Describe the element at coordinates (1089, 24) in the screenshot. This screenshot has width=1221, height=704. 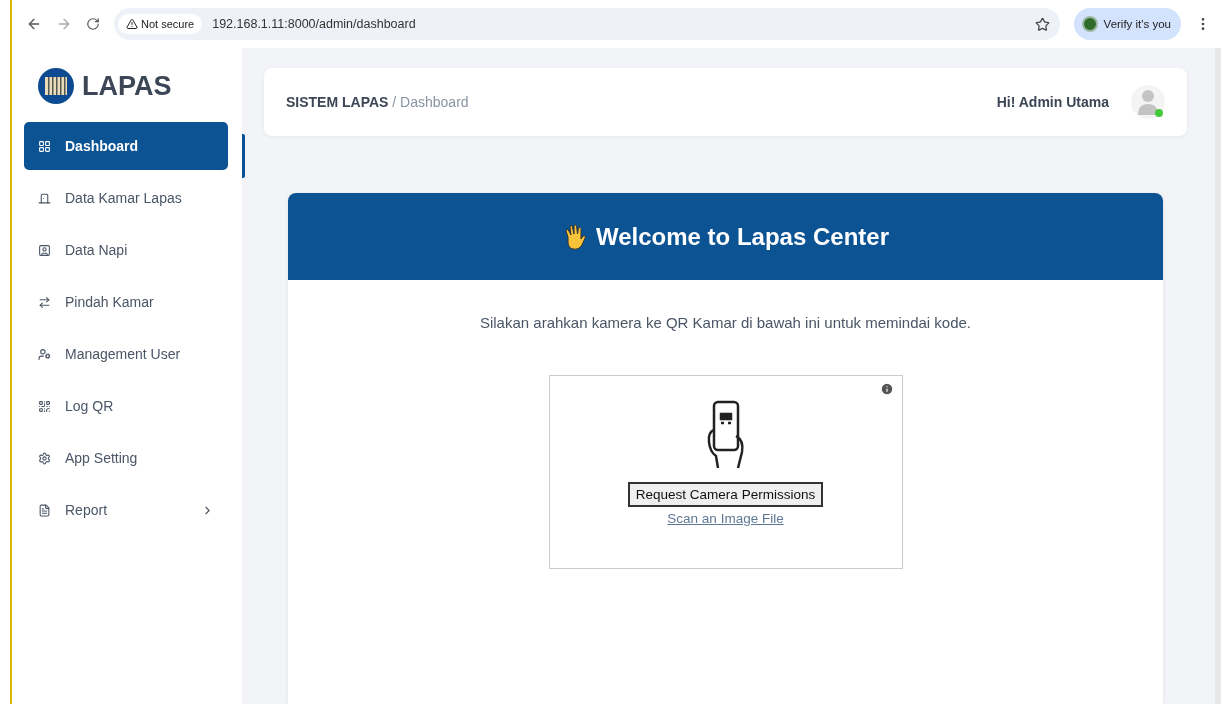
I see `avatar-dot-icon` at that location.